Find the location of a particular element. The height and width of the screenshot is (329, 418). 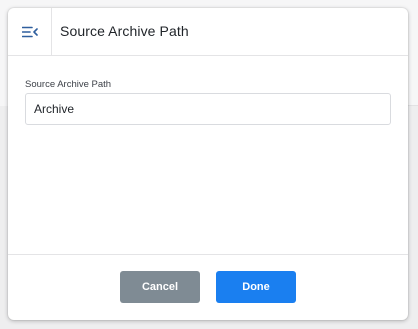

source-archive-path-input is located at coordinates (208, 109).